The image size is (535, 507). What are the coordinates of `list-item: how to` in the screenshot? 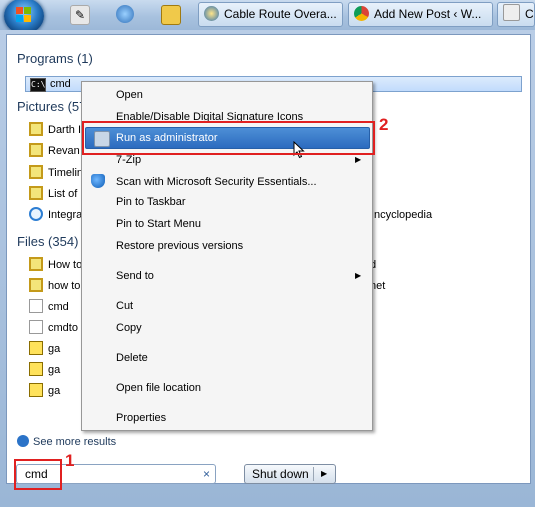 It's located at (54, 286).